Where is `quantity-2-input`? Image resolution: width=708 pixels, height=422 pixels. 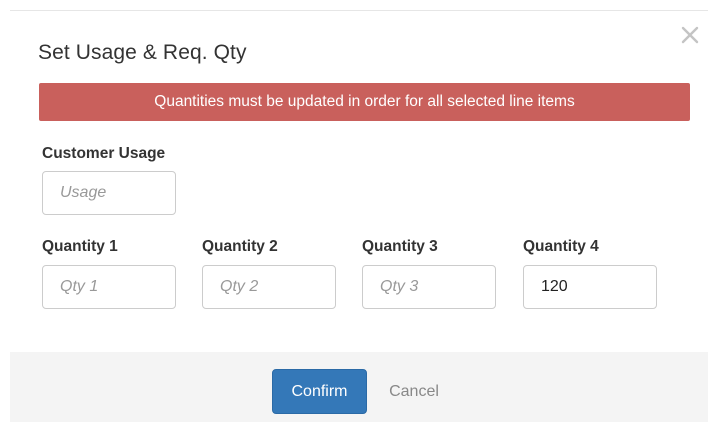
quantity-2-input is located at coordinates (269, 287).